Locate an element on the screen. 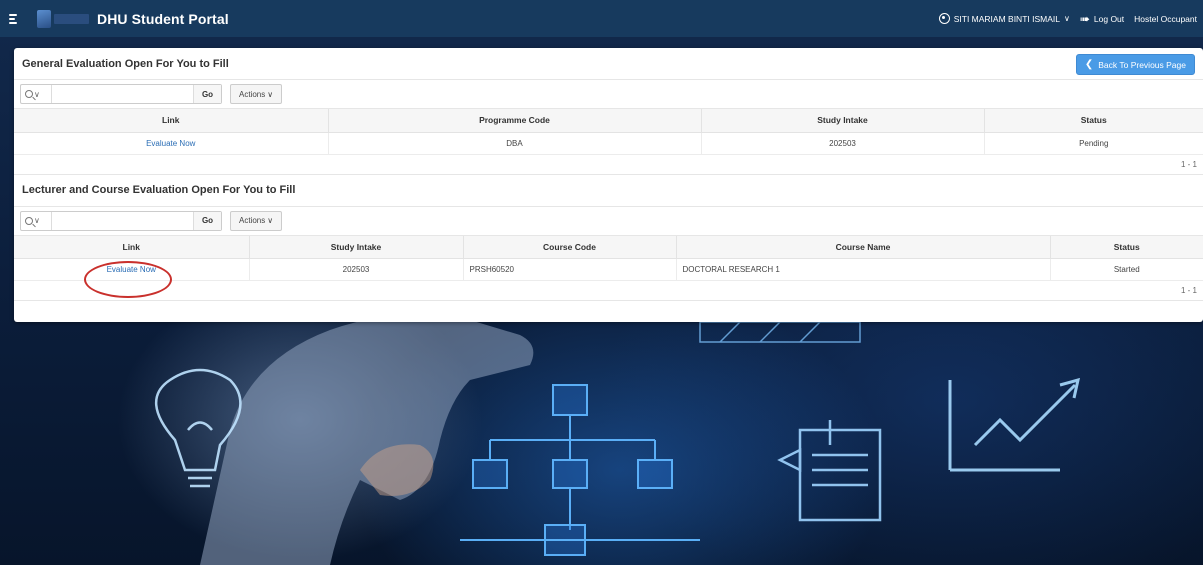 The width and height of the screenshot is (1203, 565). lecturer-search-box: ∨ Go is located at coordinates (121, 220).